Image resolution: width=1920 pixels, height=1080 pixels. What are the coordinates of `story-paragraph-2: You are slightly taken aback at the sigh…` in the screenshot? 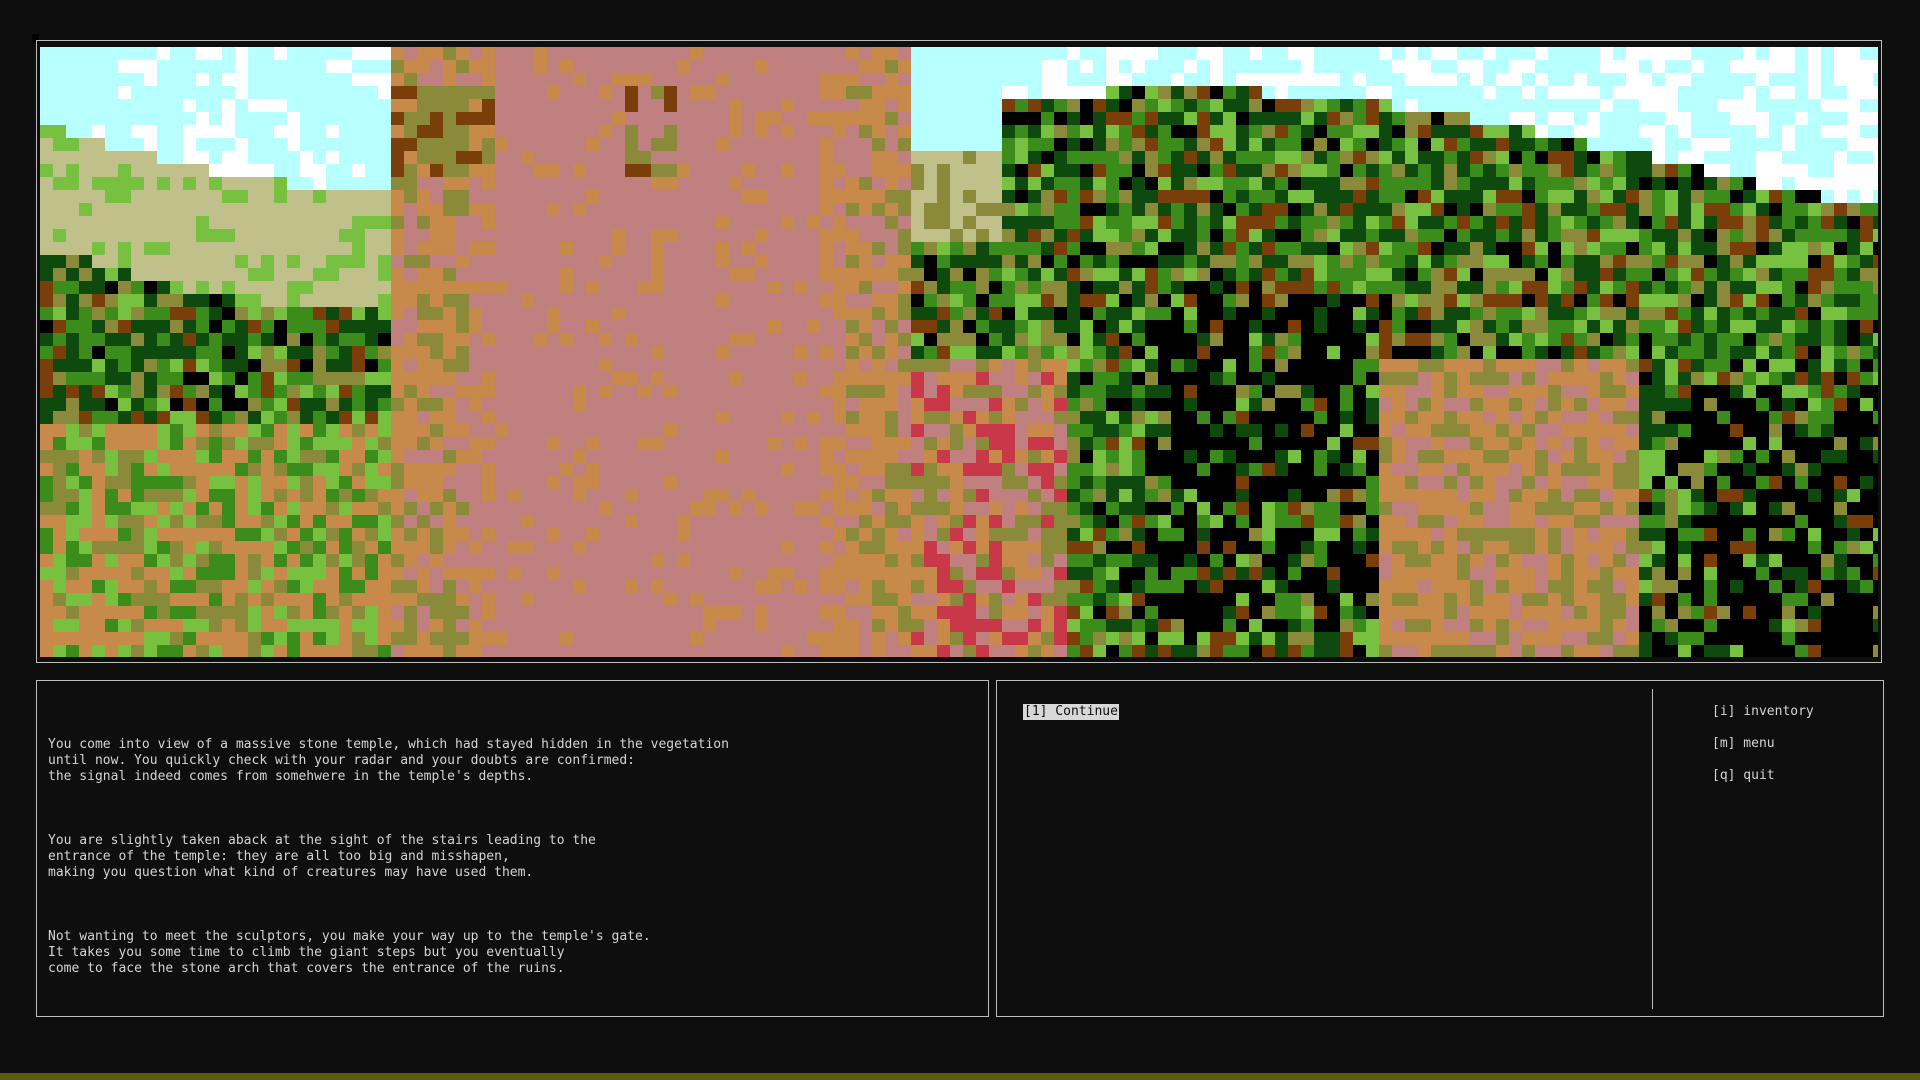 It's located at (322, 856).